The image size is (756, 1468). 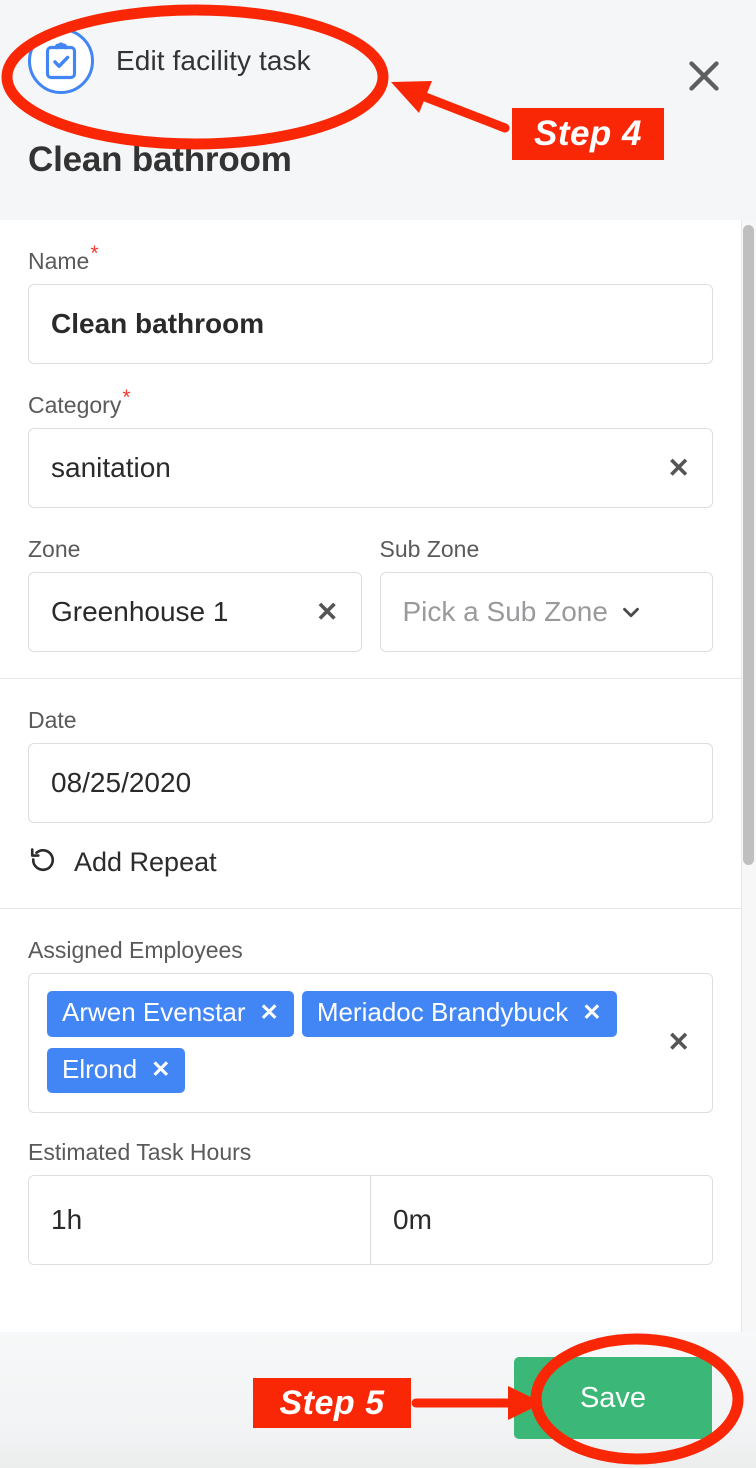 What do you see at coordinates (370, 783) in the screenshot?
I see `date-input: 08/25/2020` at bounding box center [370, 783].